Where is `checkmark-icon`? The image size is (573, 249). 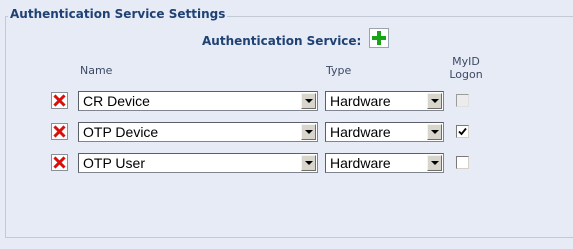
checkmark-icon is located at coordinates (462, 131).